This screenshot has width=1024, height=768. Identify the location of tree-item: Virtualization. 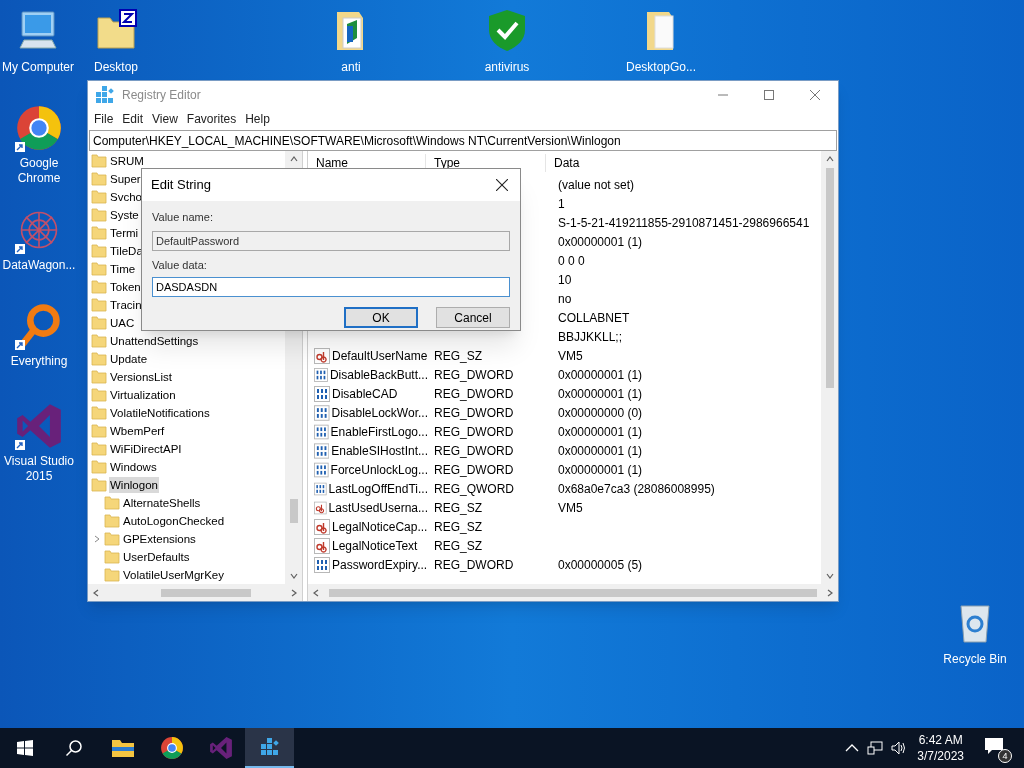
(143, 395).